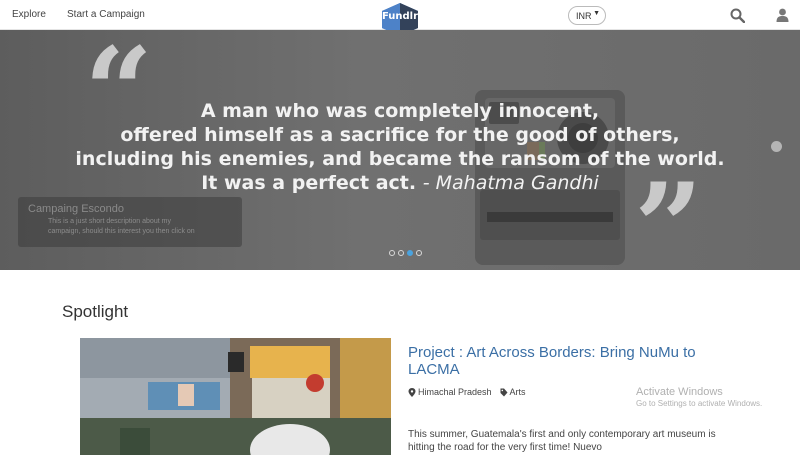  I want to click on nav-start-campaign-link: Start a Campaign, so click(106, 14).